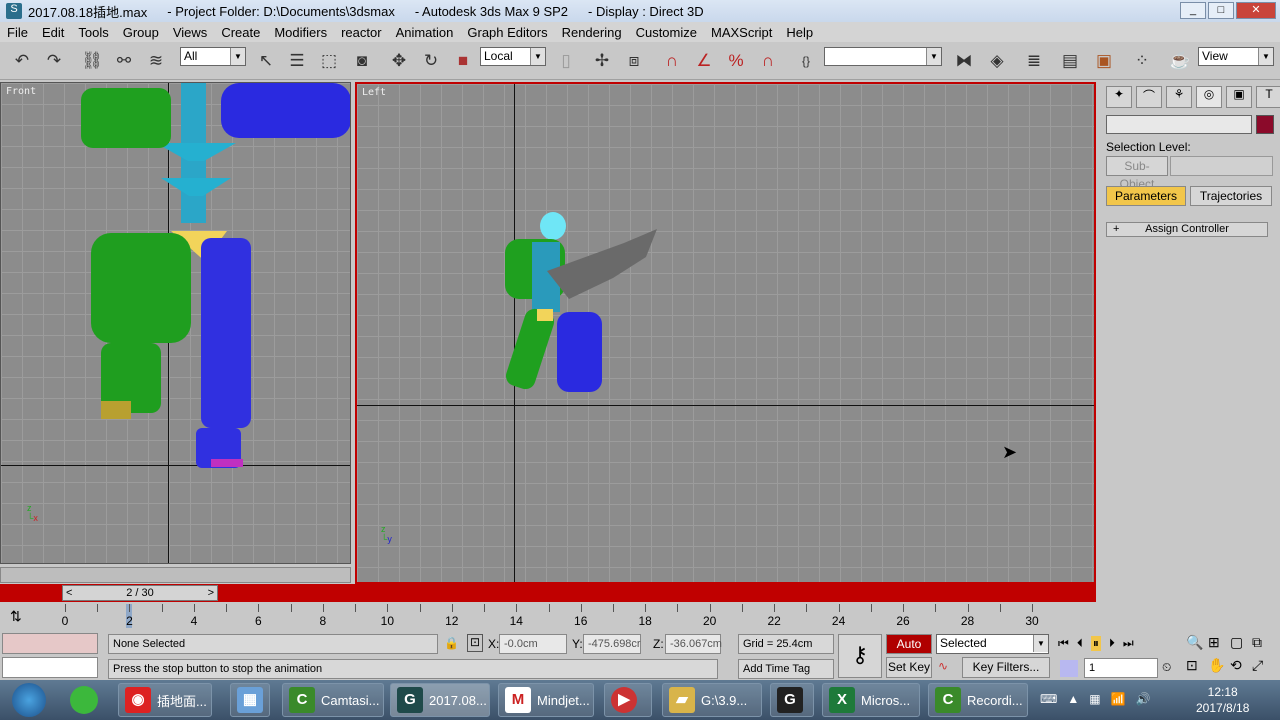  Describe the element at coordinates (704, 61) in the screenshot. I see `angle-snap-icon: ∠` at that location.